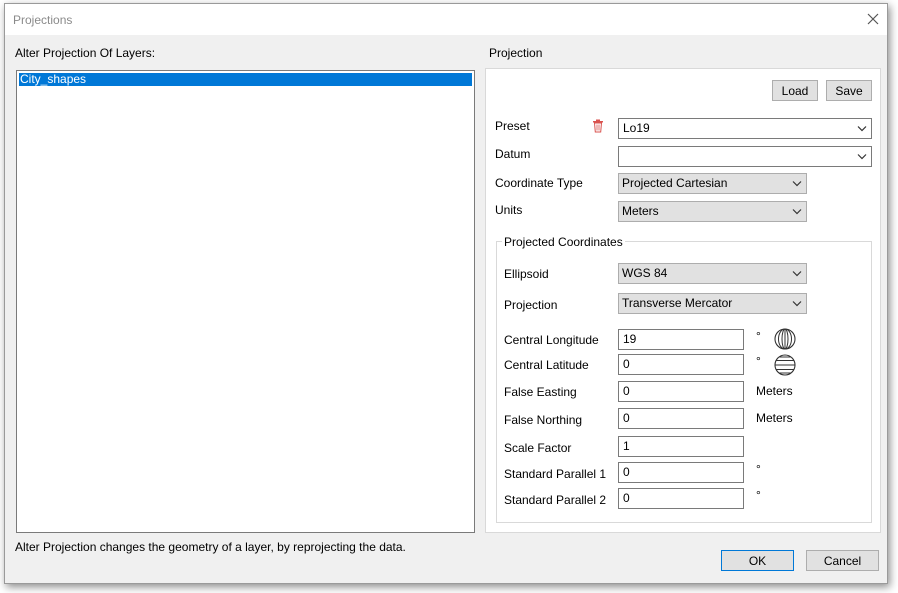 The image size is (898, 593). I want to click on latitude-picker-button, so click(785, 365).